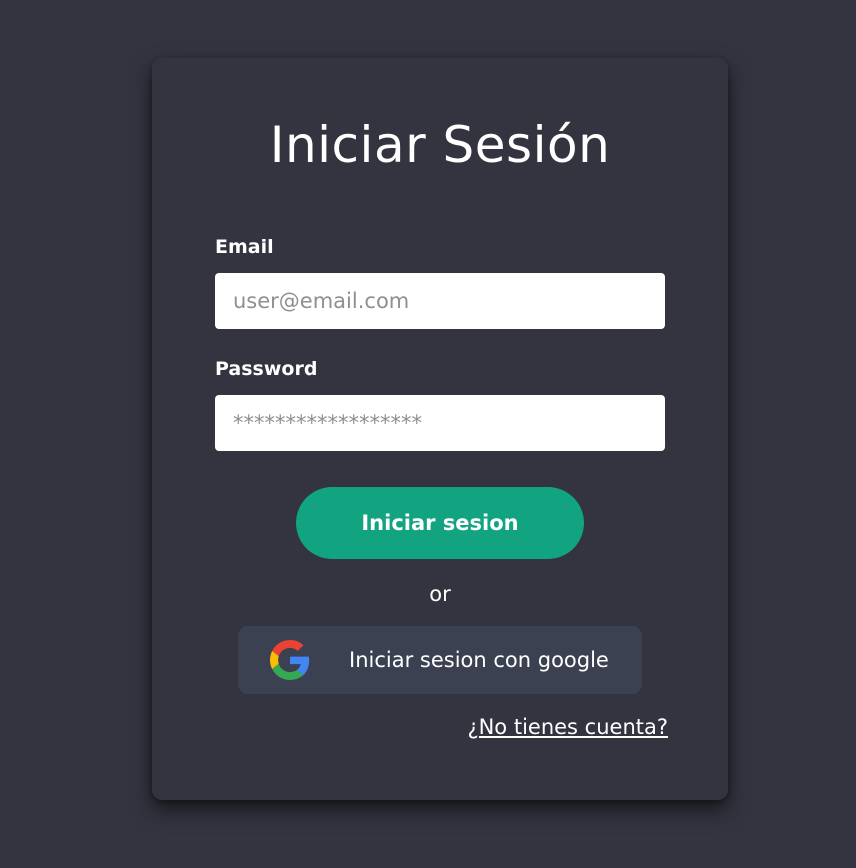  What do you see at coordinates (440, 301) in the screenshot?
I see `email-input` at bounding box center [440, 301].